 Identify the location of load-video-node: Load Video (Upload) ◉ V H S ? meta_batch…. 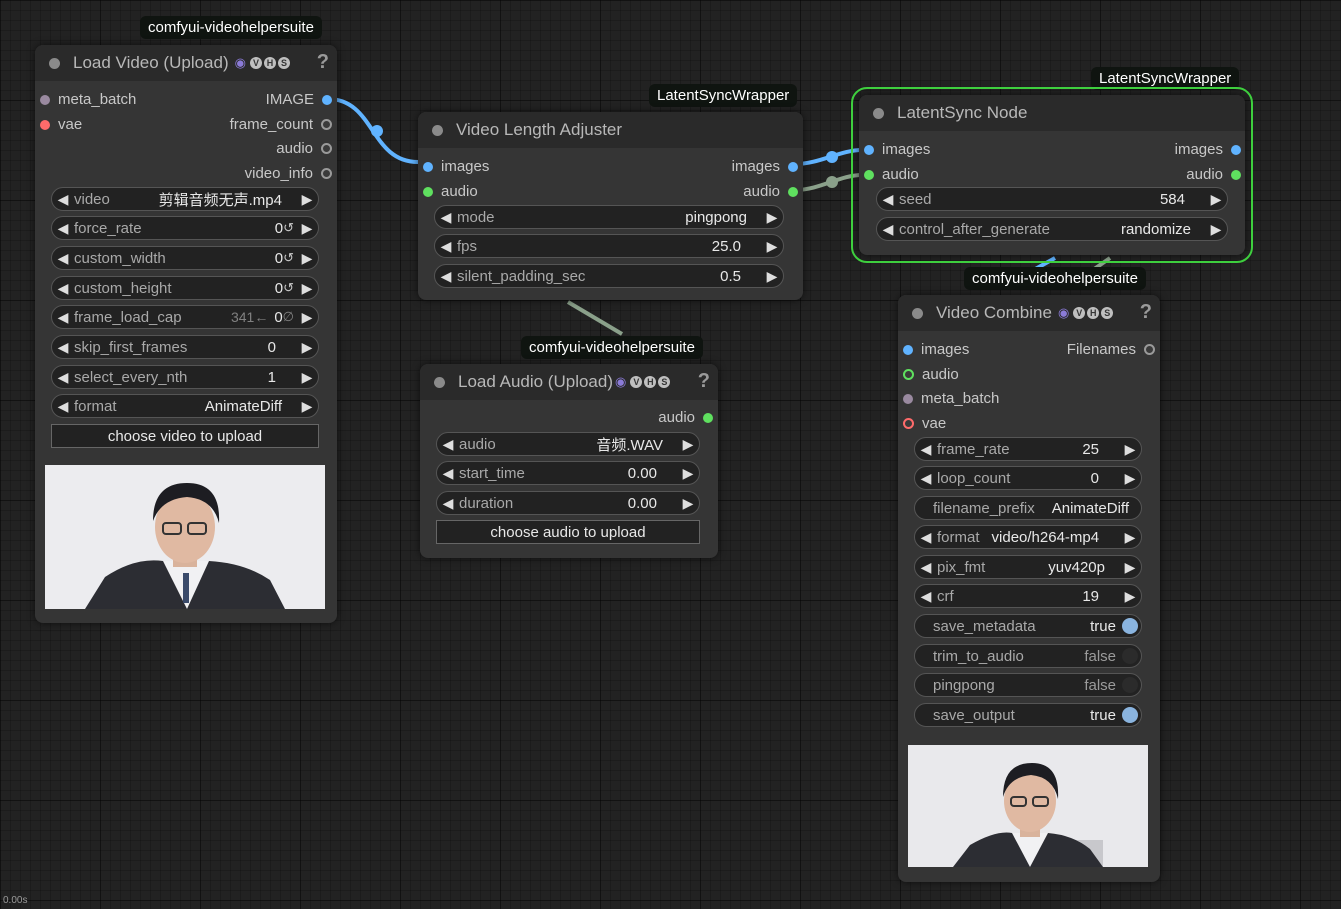
(186, 334).